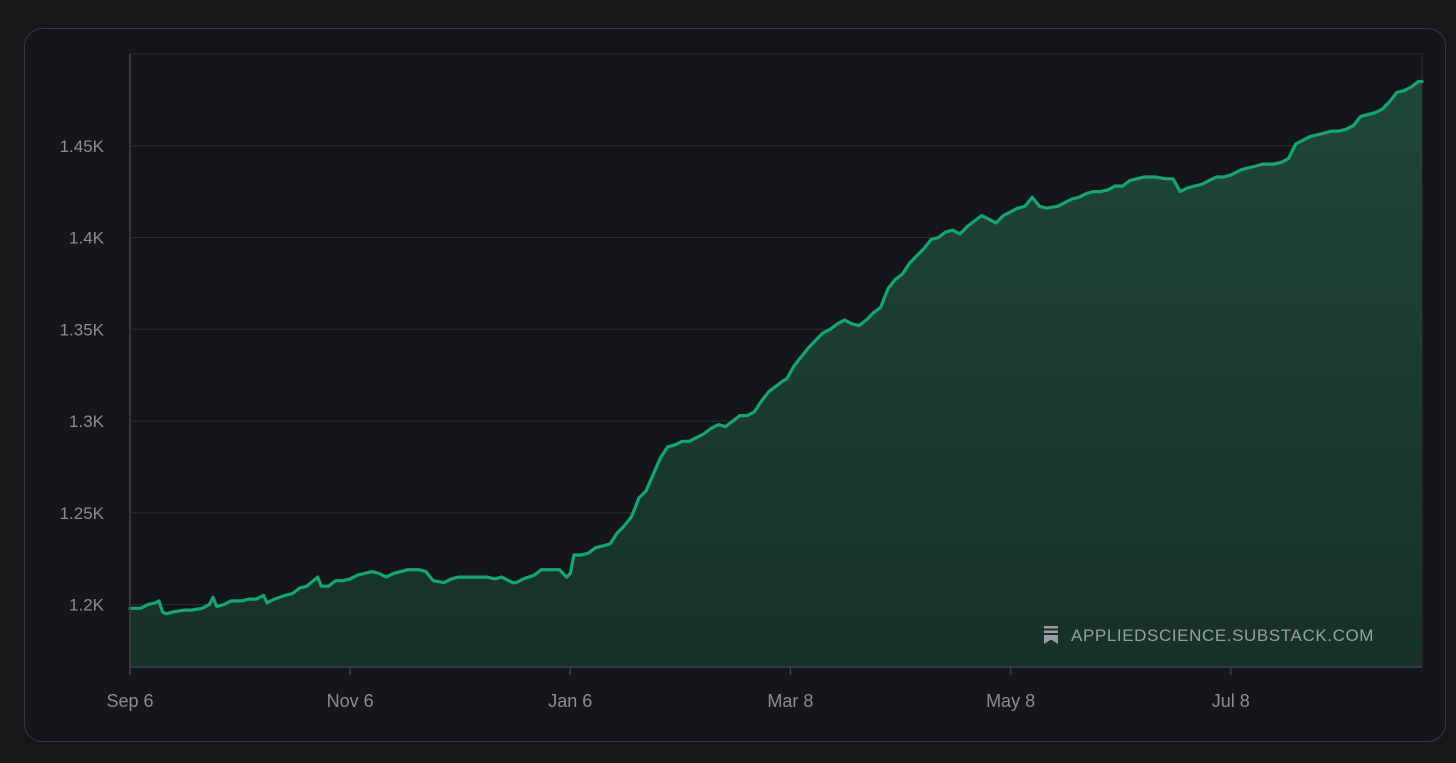  I want to click on y-tick-label: 1.3K, so click(87, 421).